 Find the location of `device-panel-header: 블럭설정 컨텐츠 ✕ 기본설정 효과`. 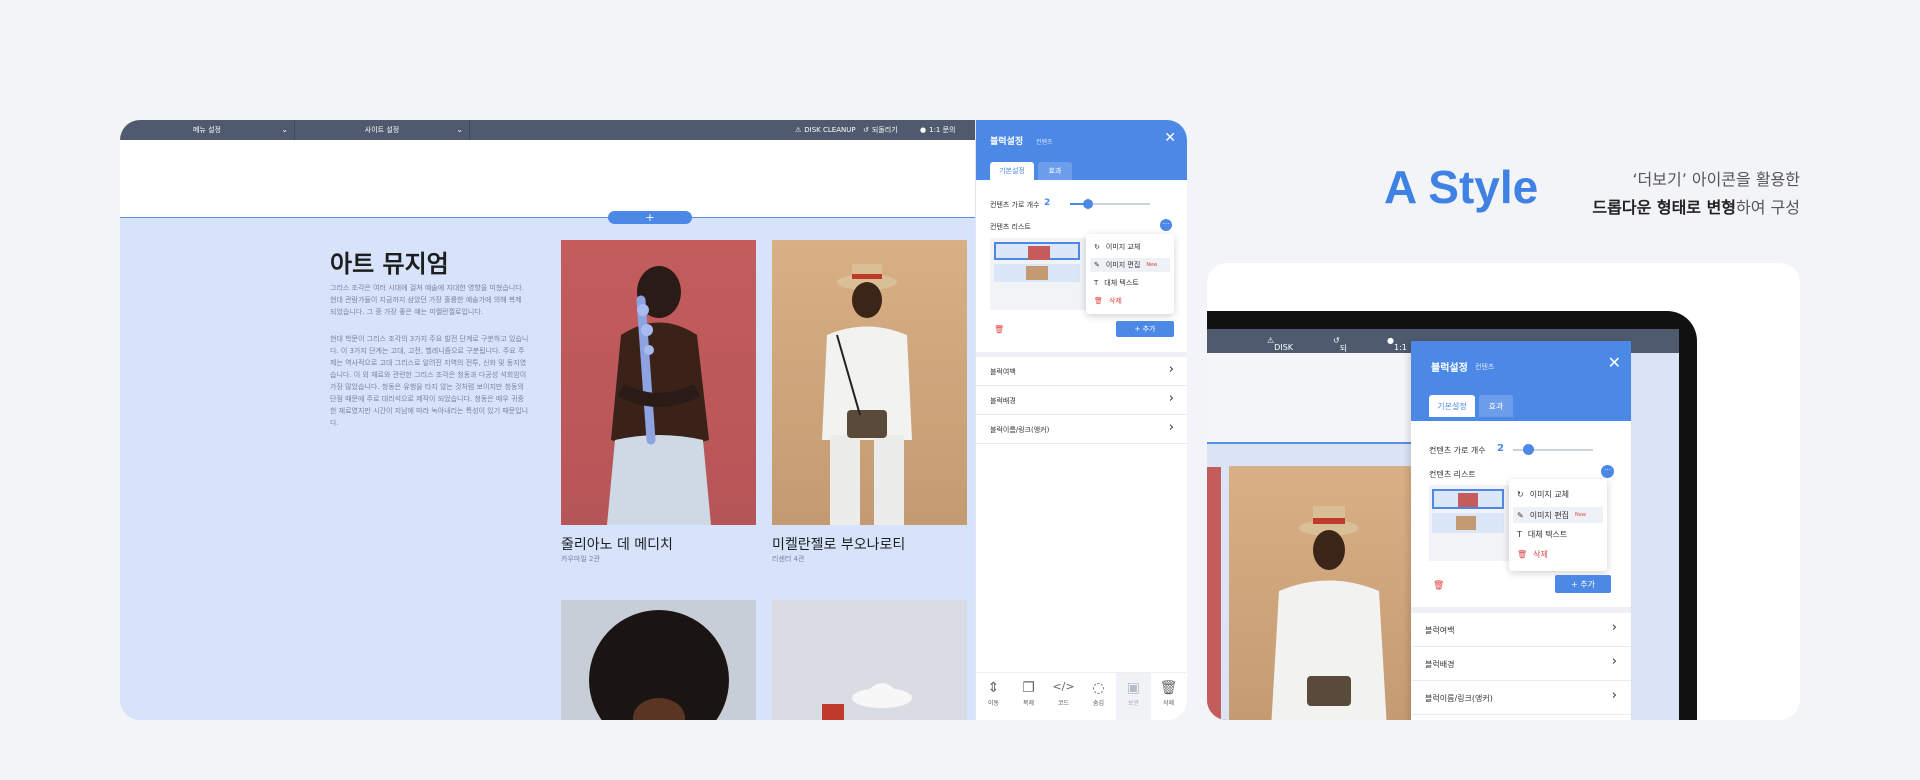

device-panel-header: 블럭설정 컨텐츠 ✕ 기본설정 효과 is located at coordinates (1521, 381).